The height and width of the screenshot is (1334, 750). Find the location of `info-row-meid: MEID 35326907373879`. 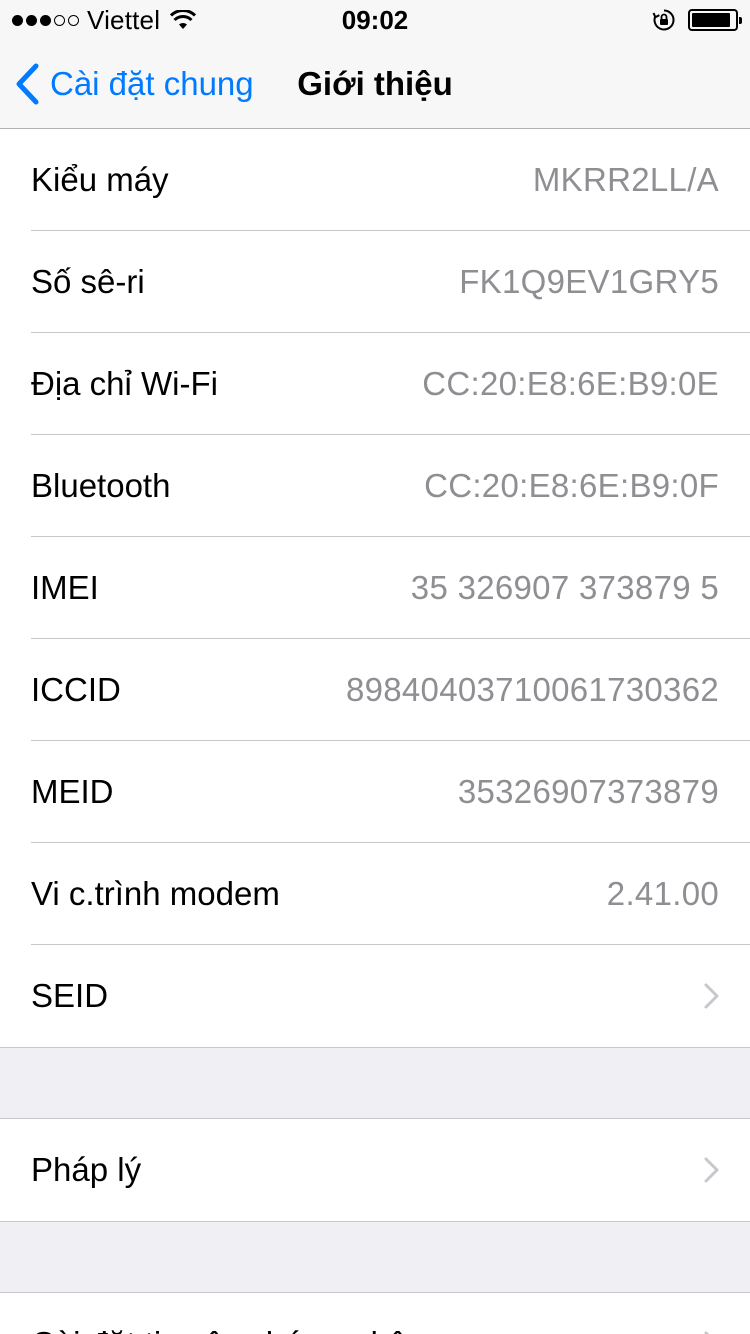

info-row-meid: MEID 35326907373879 is located at coordinates (375, 792).